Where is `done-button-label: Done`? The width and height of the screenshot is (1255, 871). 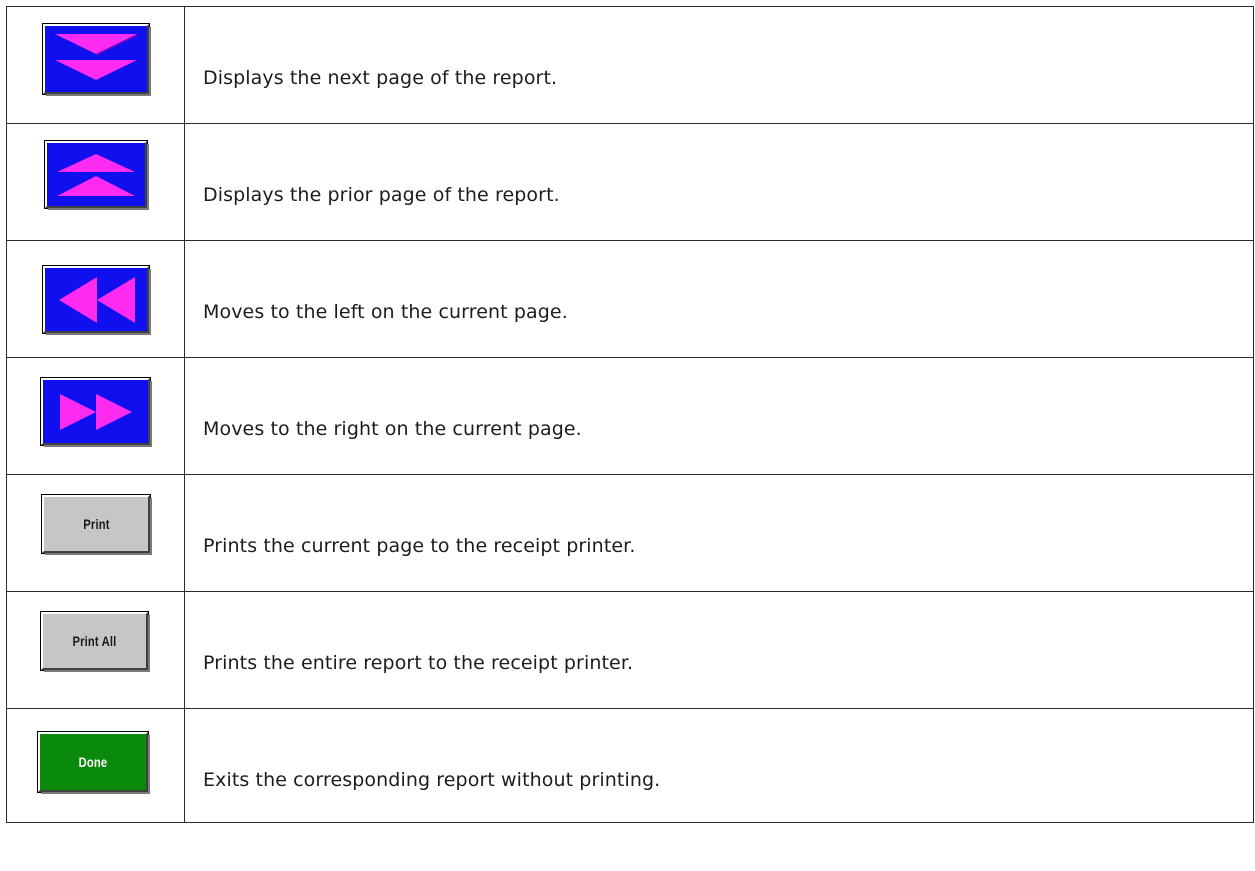
done-button-label: Done is located at coordinates (93, 762).